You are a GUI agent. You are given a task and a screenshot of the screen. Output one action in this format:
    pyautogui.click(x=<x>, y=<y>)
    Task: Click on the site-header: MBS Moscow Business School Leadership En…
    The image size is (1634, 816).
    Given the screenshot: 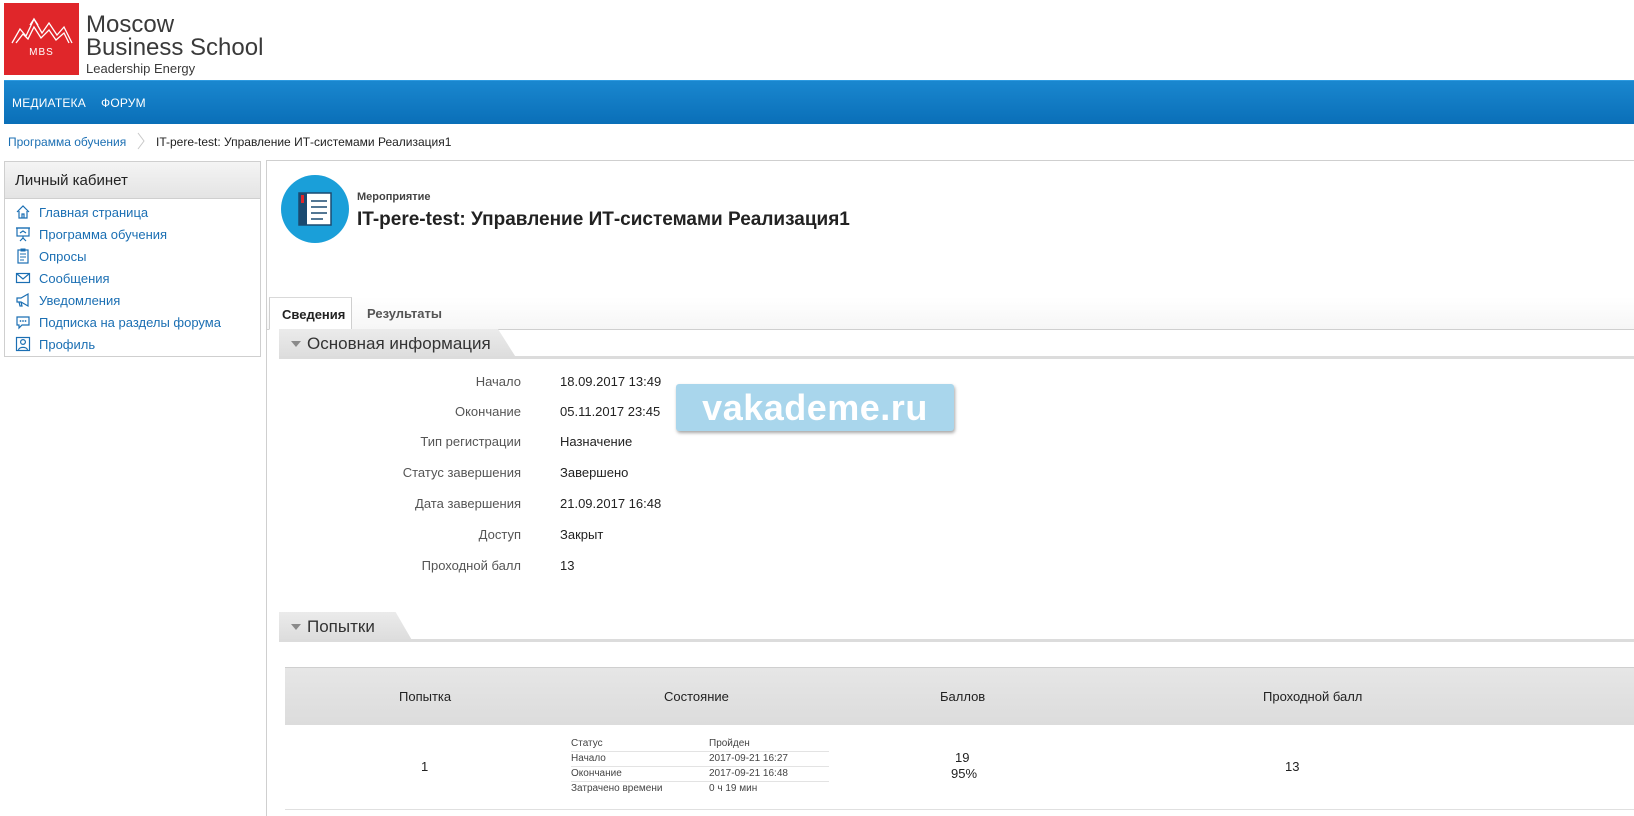 What is the action you would take?
    pyautogui.click(x=817, y=39)
    